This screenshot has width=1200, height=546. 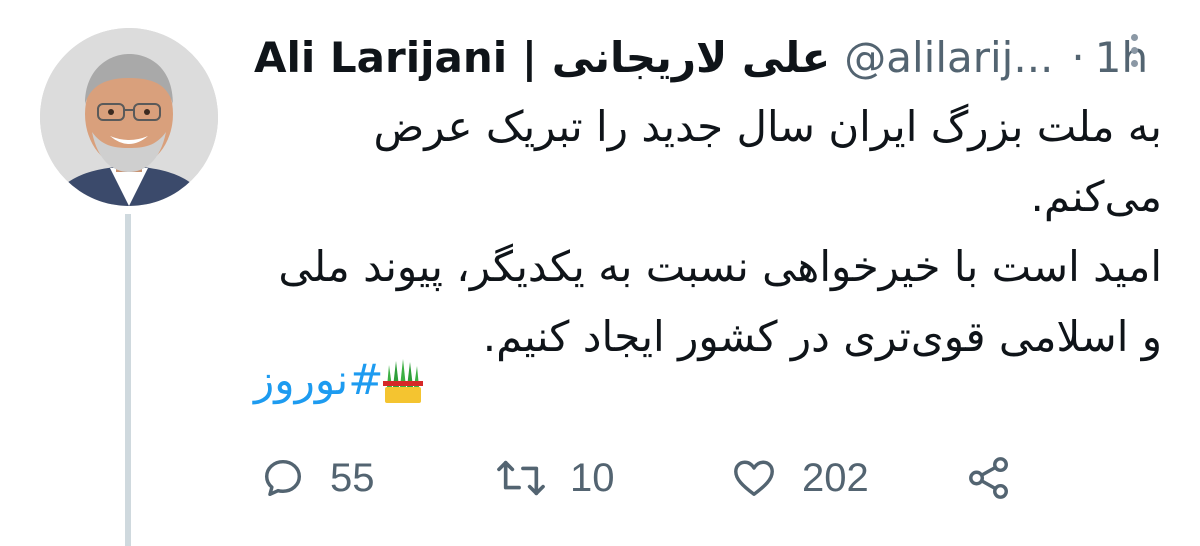 What do you see at coordinates (835, 477) in the screenshot?
I see `like-count: 202` at bounding box center [835, 477].